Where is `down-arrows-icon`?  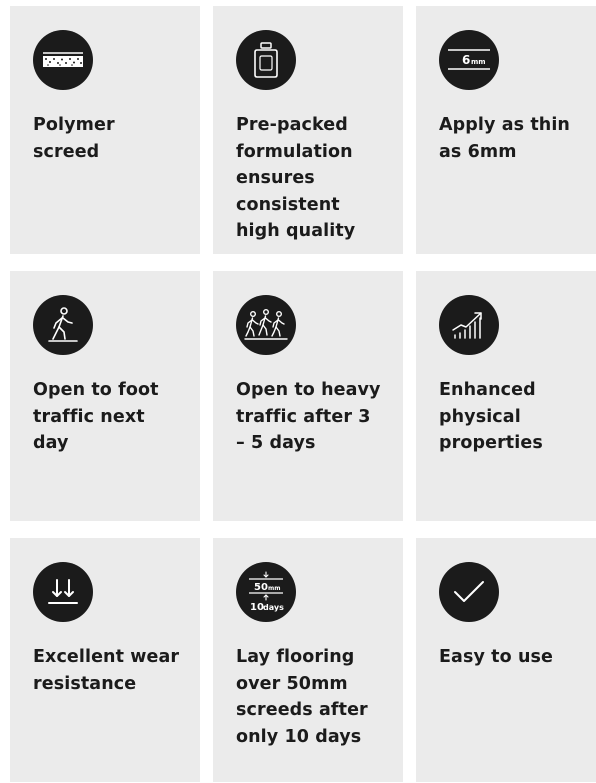 down-arrows-icon is located at coordinates (63, 592).